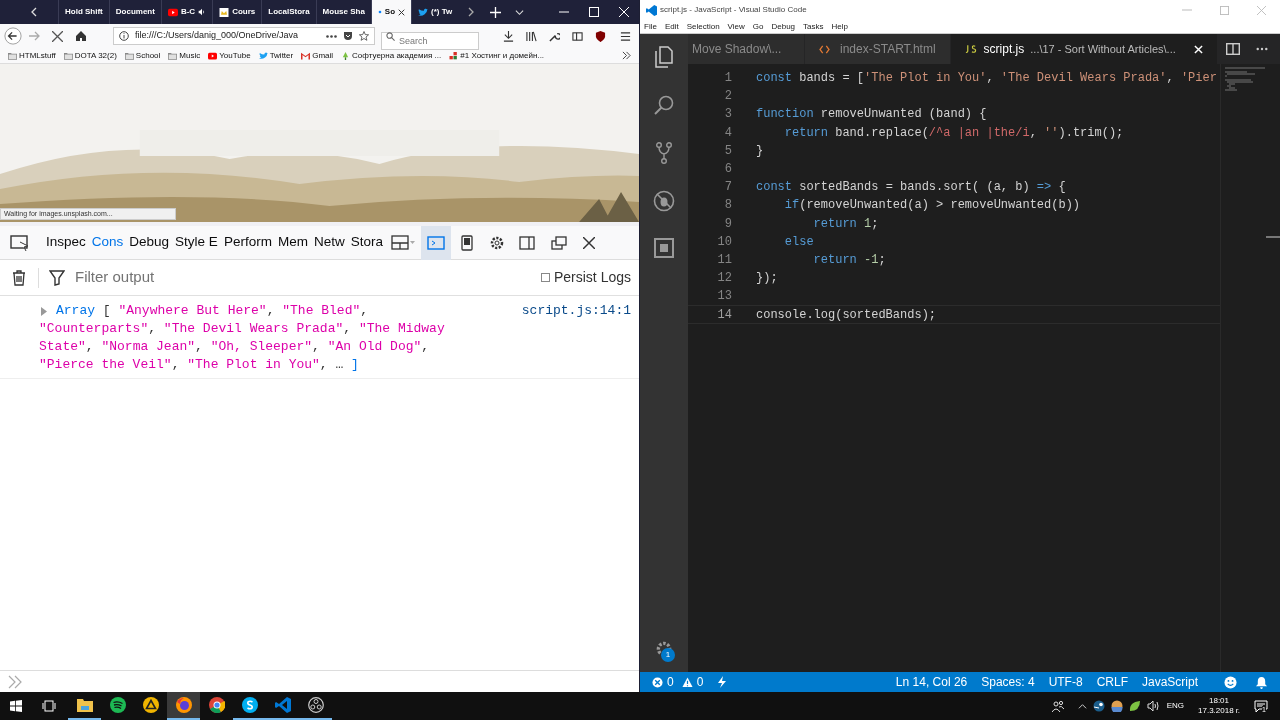  I want to click on split-editor-icon, so click(1233, 49).